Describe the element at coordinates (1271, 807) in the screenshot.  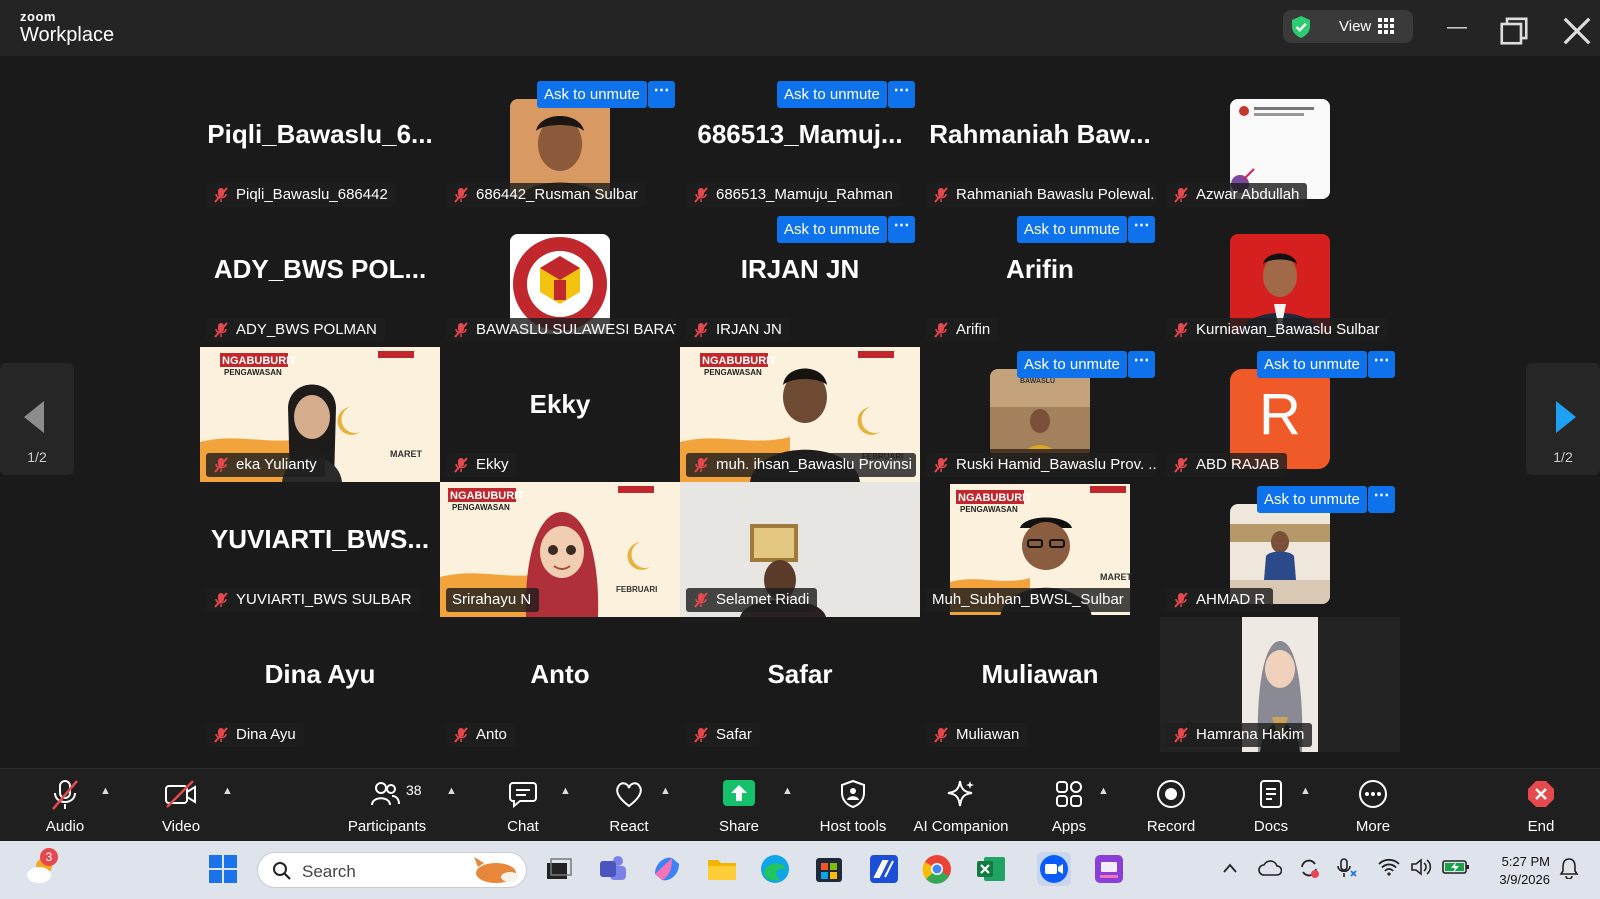
I see `docs-button: Docs` at that location.